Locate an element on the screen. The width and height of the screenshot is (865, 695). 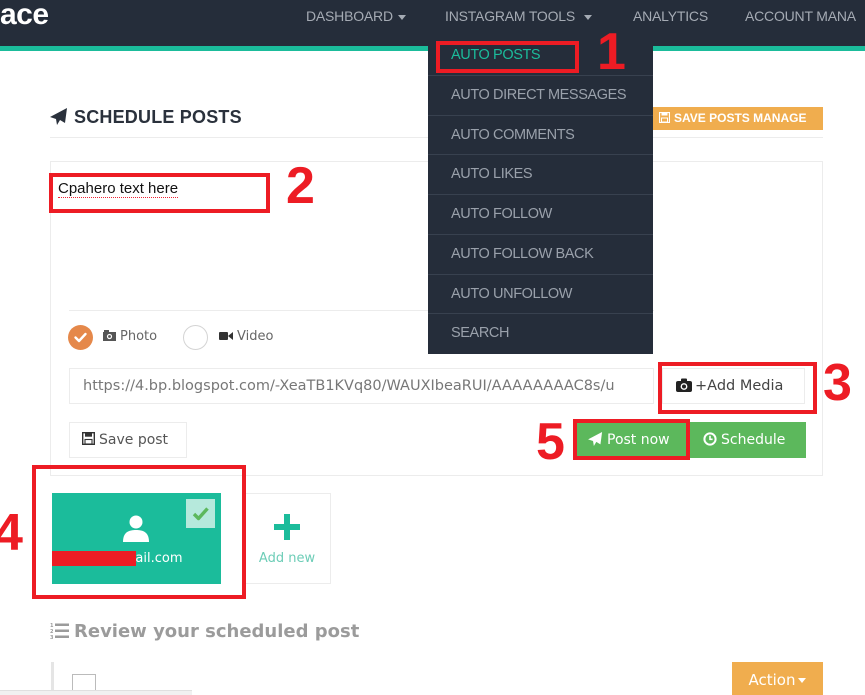
photo-option-label: Photo is located at coordinates (130, 336).